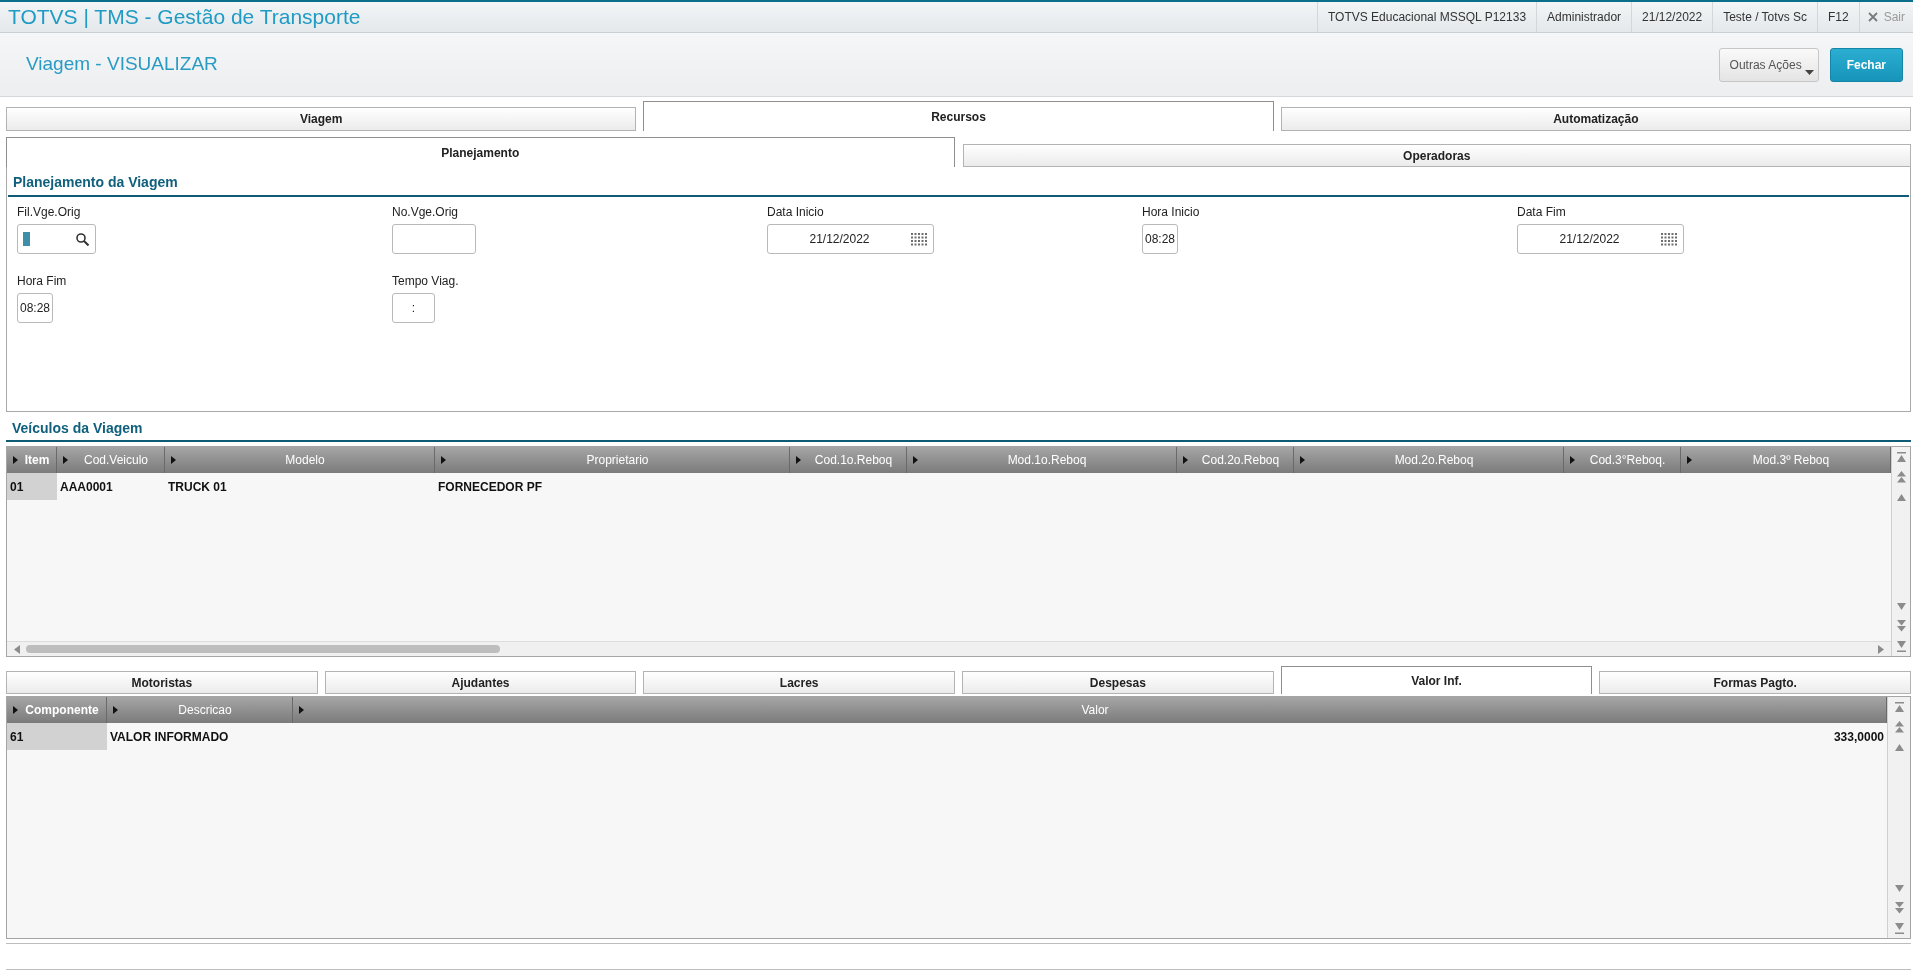 This screenshot has height=971, width=1913. Describe the element at coordinates (1858, 737) in the screenshot. I see `table-cell-text: 333,0000` at that location.